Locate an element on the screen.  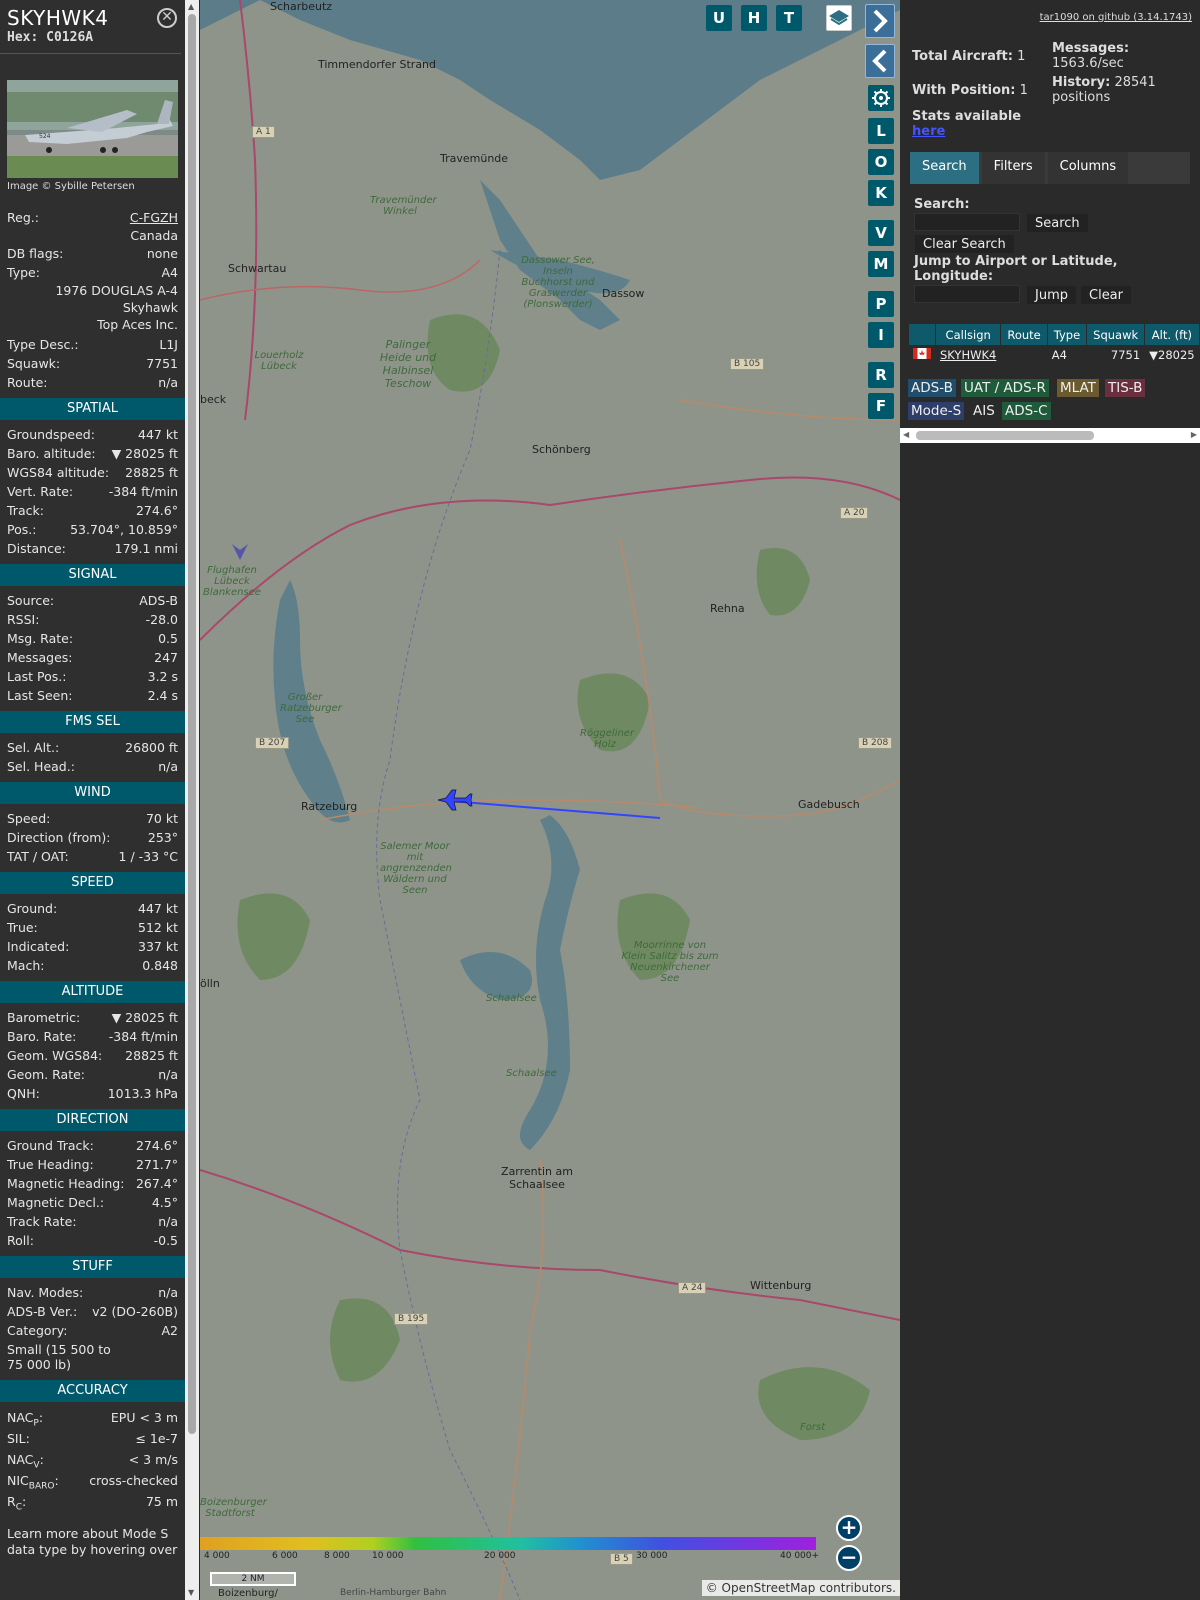
col-altitude: Alt. (ft) is located at coordinates (1172, 334).